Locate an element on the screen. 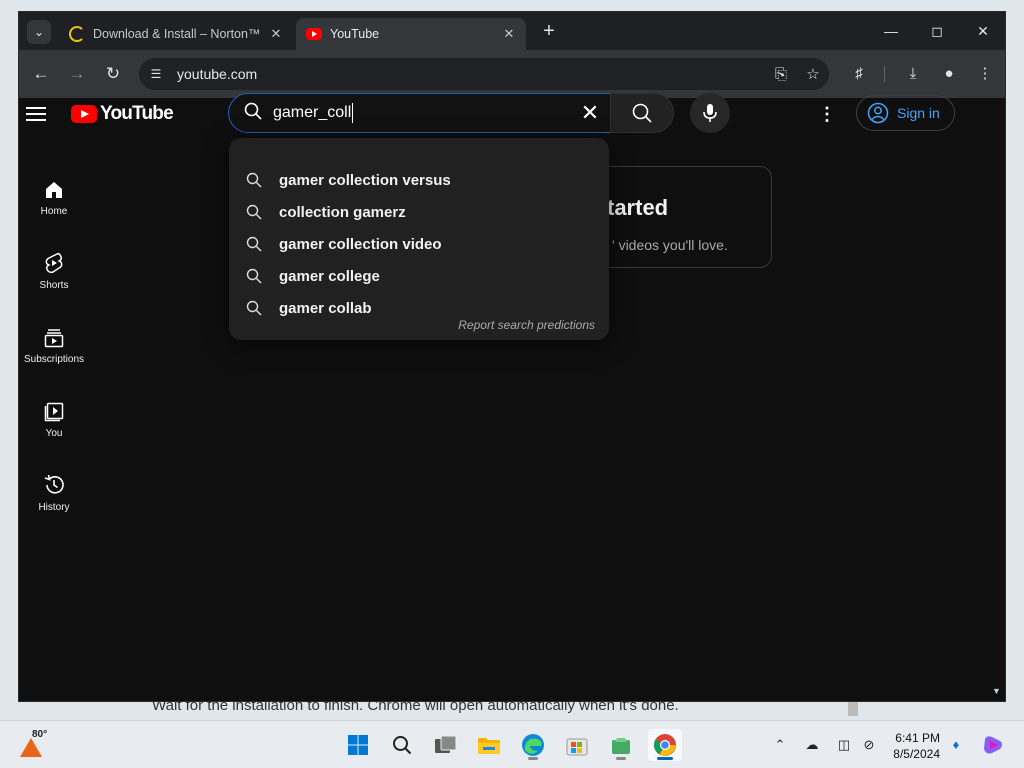 This screenshot has height=768, width=1024. youtube-play-icon is located at coordinates (84, 114).